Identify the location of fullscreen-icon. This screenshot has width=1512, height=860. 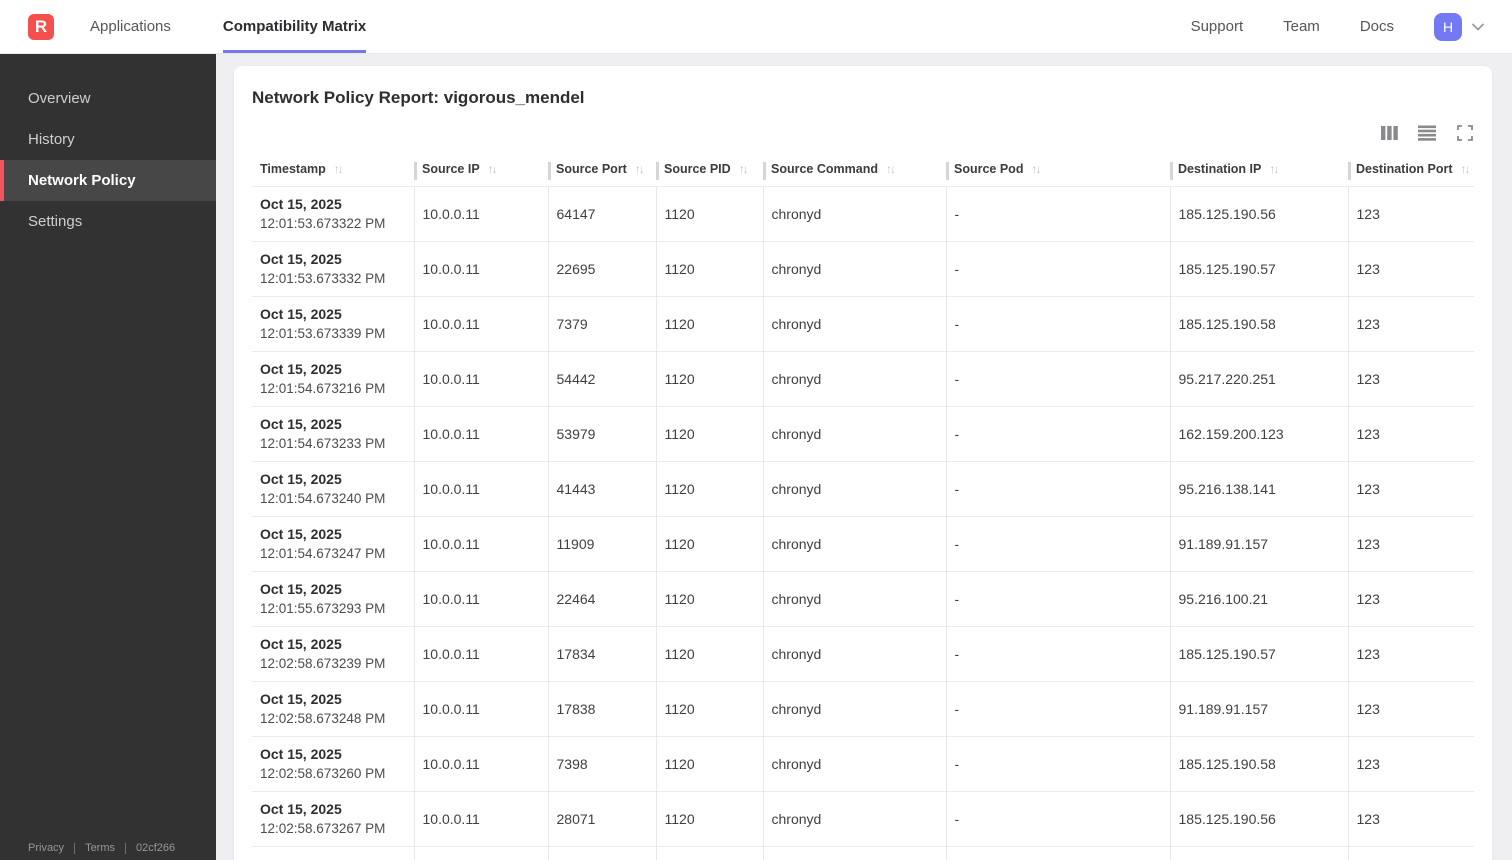
(1465, 133).